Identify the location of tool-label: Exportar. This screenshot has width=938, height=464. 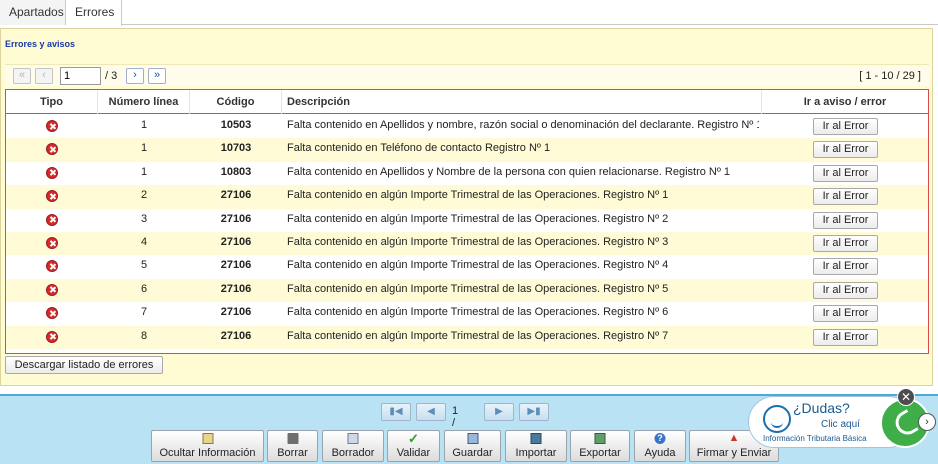
(600, 453).